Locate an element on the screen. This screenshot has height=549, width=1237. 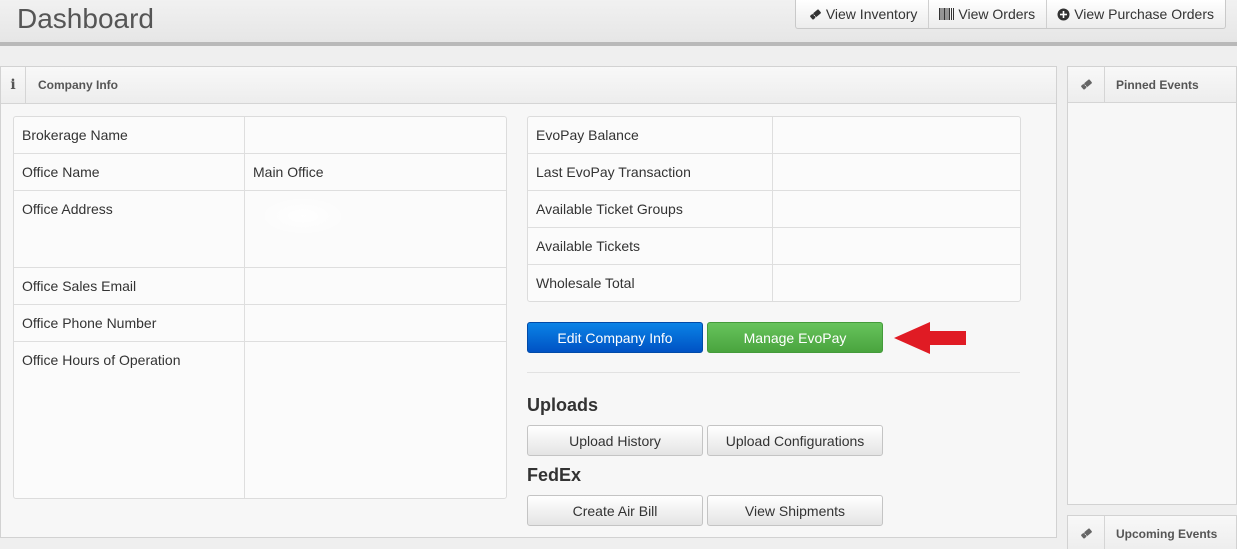
table-row: Office Name Main Office is located at coordinates (260, 172).